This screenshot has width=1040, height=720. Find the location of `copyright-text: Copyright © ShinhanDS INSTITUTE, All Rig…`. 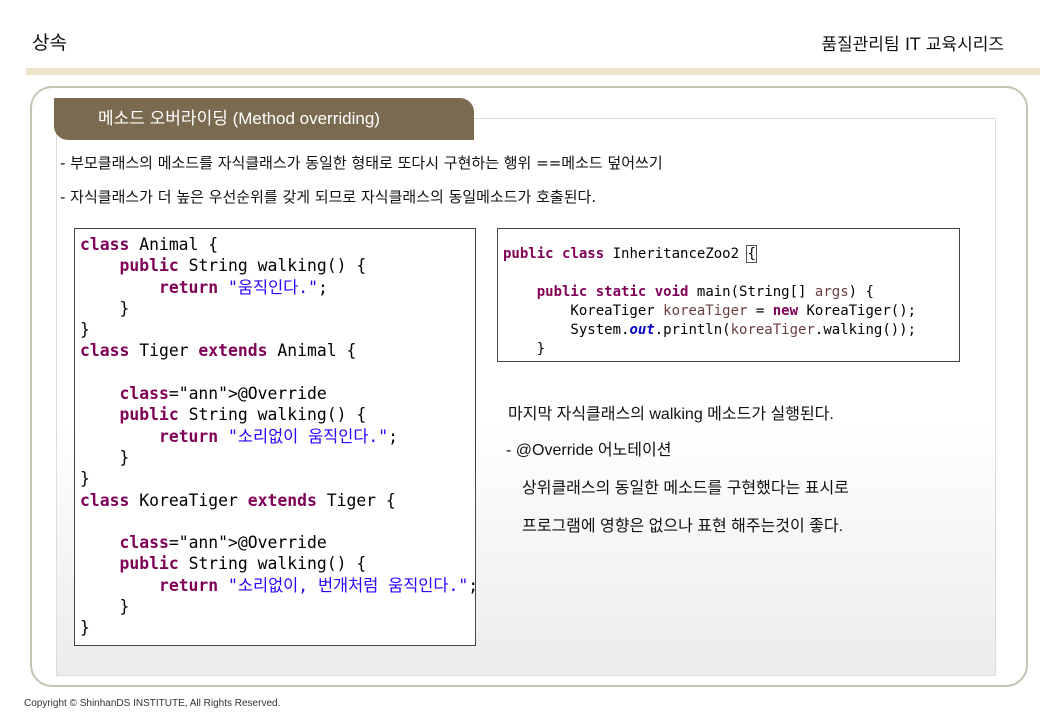

copyright-text: Copyright © ShinhanDS INSTITUTE, All Rig… is located at coordinates (152, 703).